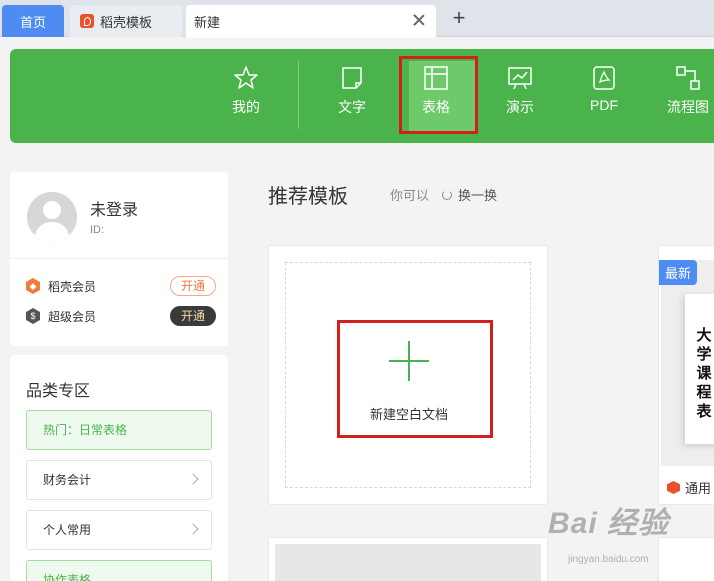 This screenshot has height=581, width=714. What do you see at coordinates (246, 107) in the screenshot?
I see `type-mine-label: 我的` at bounding box center [246, 107].